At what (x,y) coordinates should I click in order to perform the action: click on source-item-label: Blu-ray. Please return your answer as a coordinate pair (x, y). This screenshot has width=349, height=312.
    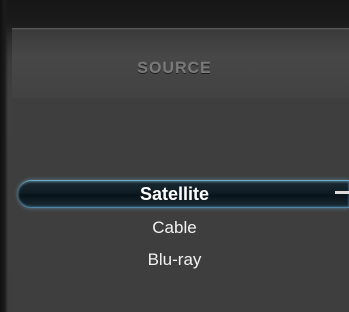
    Looking at the image, I should click on (174, 259).